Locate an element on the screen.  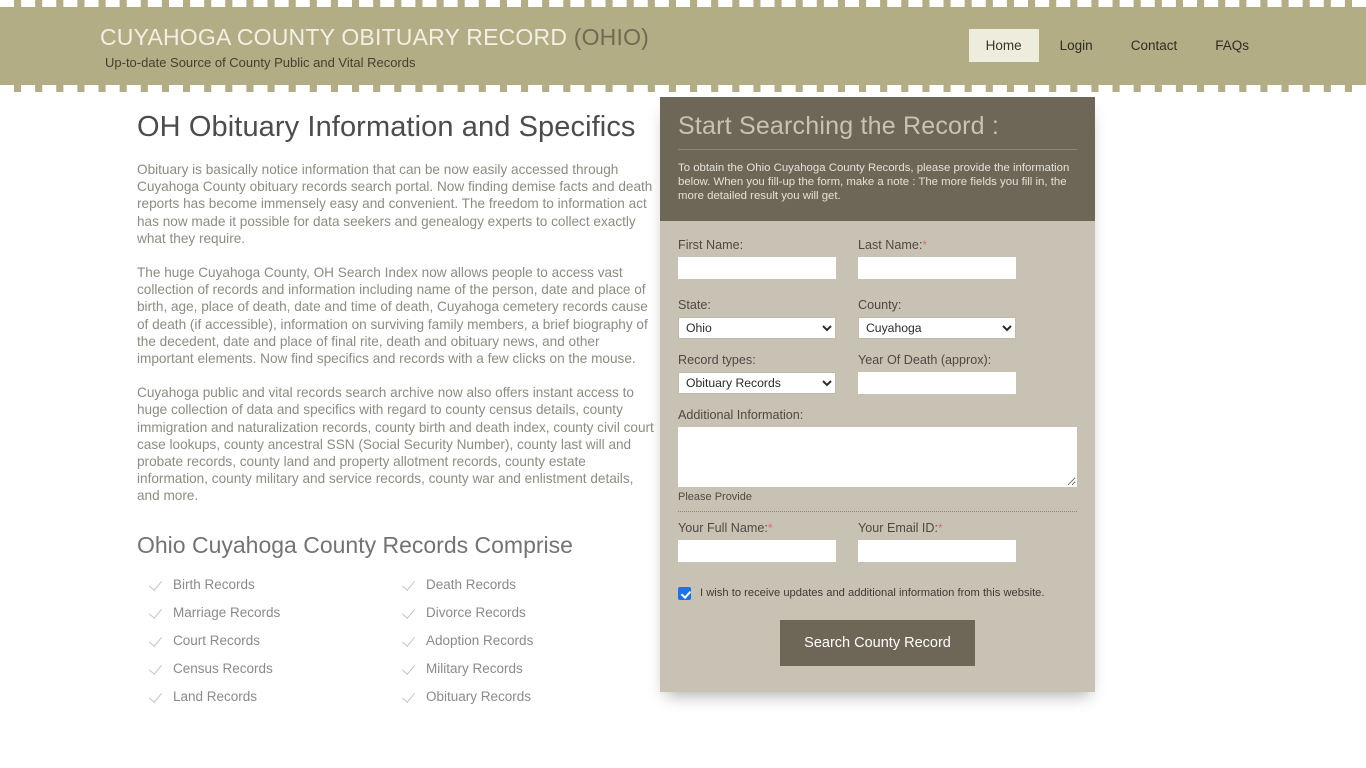
list-item-label: Military Records is located at coordinates (474, 669).